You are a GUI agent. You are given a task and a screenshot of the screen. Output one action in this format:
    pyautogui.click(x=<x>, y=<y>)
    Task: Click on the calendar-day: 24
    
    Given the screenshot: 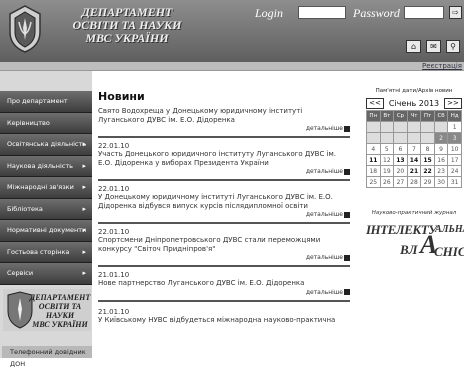 What is the action you would take?
    pyautogui.click(x=454, y=171)
    